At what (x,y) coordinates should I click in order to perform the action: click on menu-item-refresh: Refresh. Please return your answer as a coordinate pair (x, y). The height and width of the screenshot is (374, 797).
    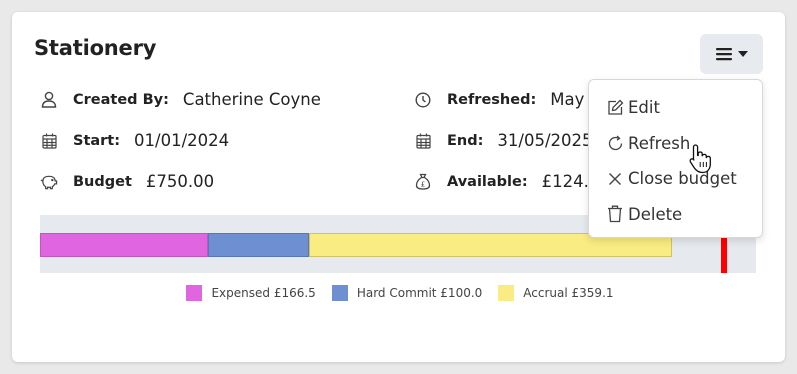
    Looking at the image, I should click on (675, 144).